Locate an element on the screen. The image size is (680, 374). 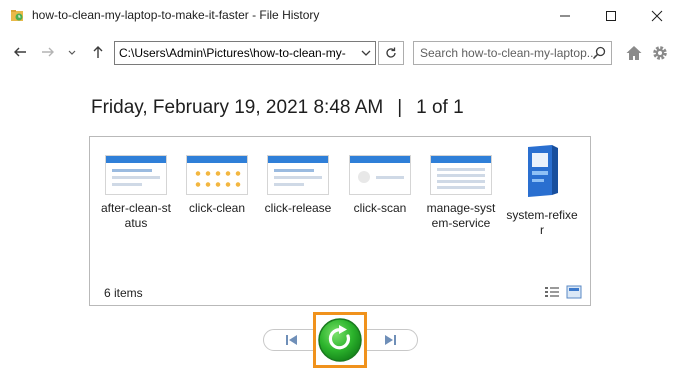
address-bar: C:\Users\Admin\Pictures\how-to-clean-my- is located at coordinates (245, 53).